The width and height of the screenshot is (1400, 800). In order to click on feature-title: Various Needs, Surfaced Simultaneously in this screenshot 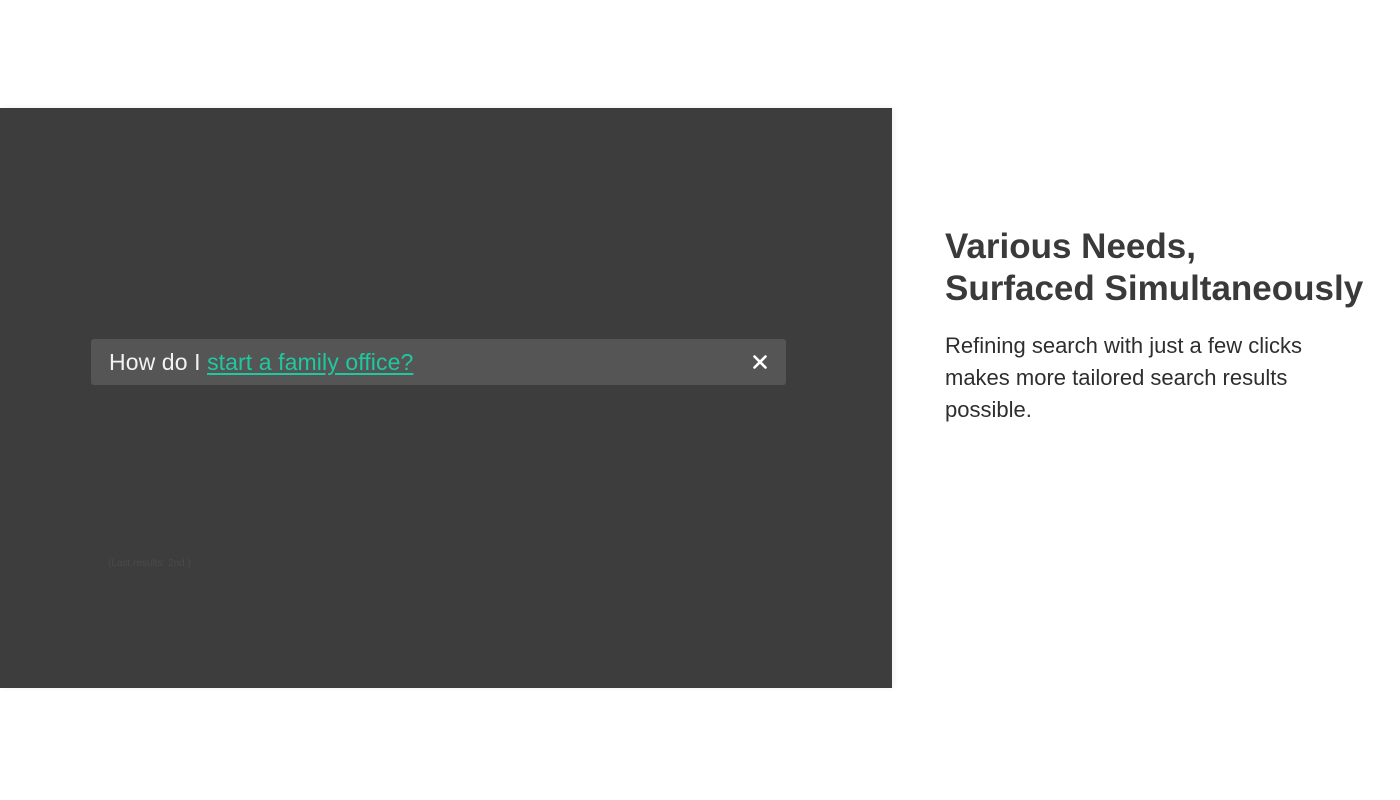, I will do `click(1155, 268)`.